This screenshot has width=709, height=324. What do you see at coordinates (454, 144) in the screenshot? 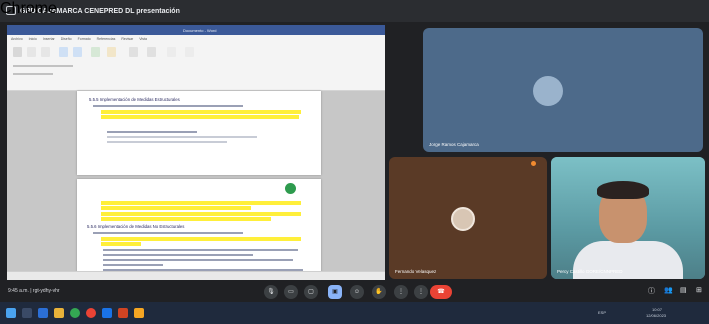
I see `participant-name: Jorge Ramos Cajamarca` at bounding box center [454, 144].